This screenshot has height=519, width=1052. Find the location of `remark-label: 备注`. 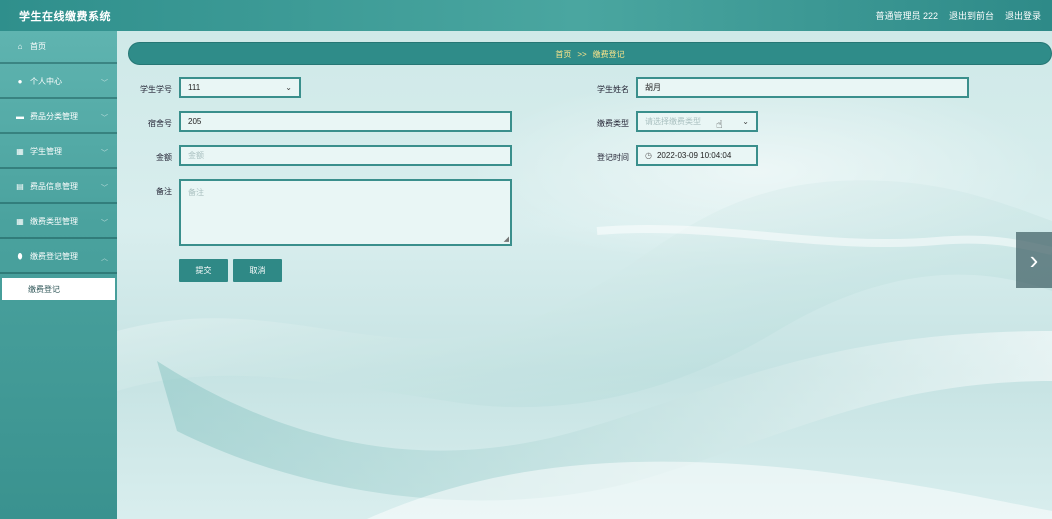

remark-label: 备注 is located at coordinates (164, 191).